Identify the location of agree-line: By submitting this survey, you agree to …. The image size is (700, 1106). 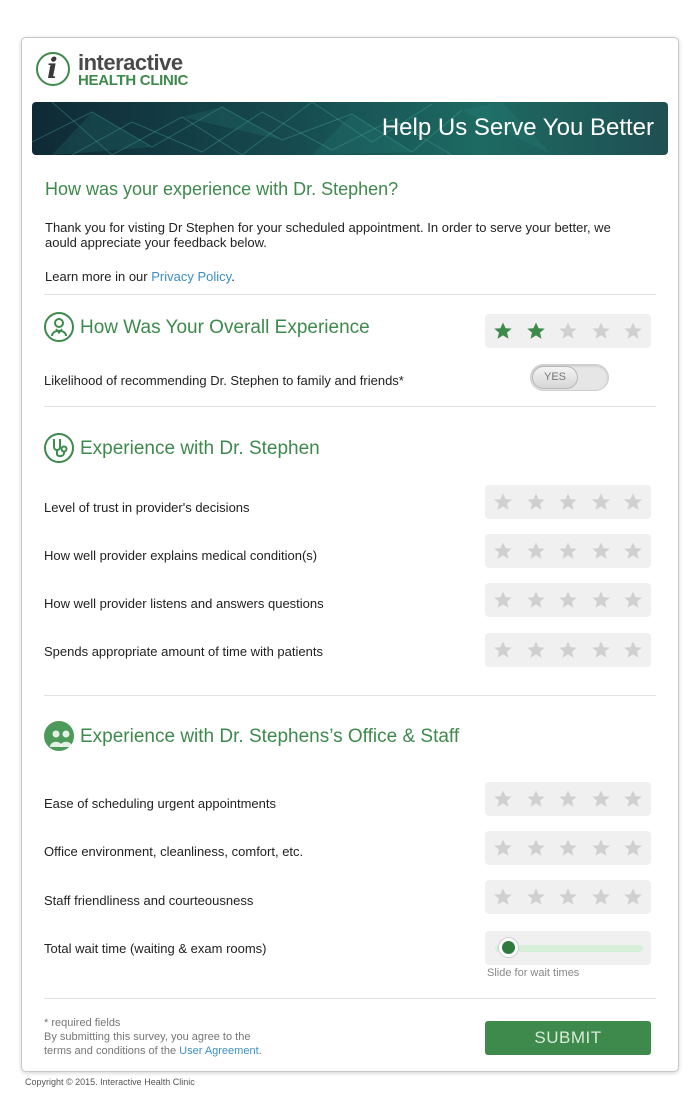
(147, 1037).